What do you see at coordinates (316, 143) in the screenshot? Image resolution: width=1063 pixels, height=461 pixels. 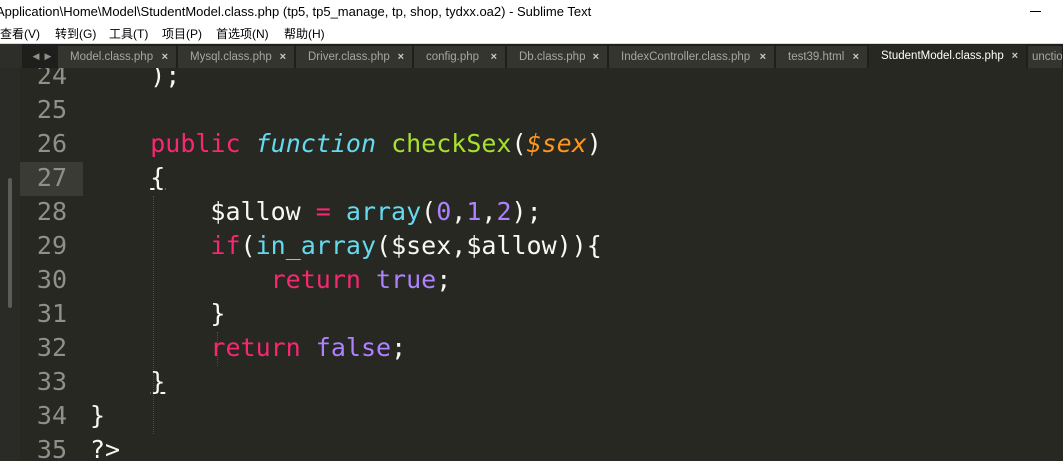 I see `code-token: function` at bounding box center [316, 143].